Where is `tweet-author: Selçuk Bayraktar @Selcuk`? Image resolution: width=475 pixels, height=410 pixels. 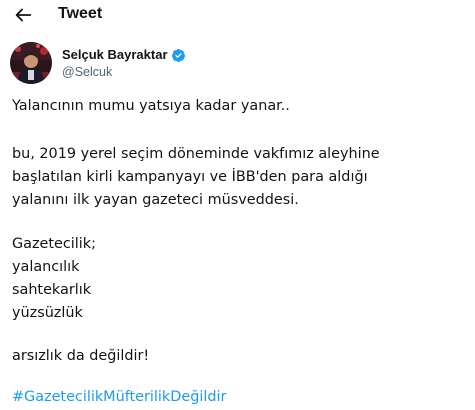
tweet-author: Selçuk Bayraktar @Selcuk is located at coordinates (124, 63).